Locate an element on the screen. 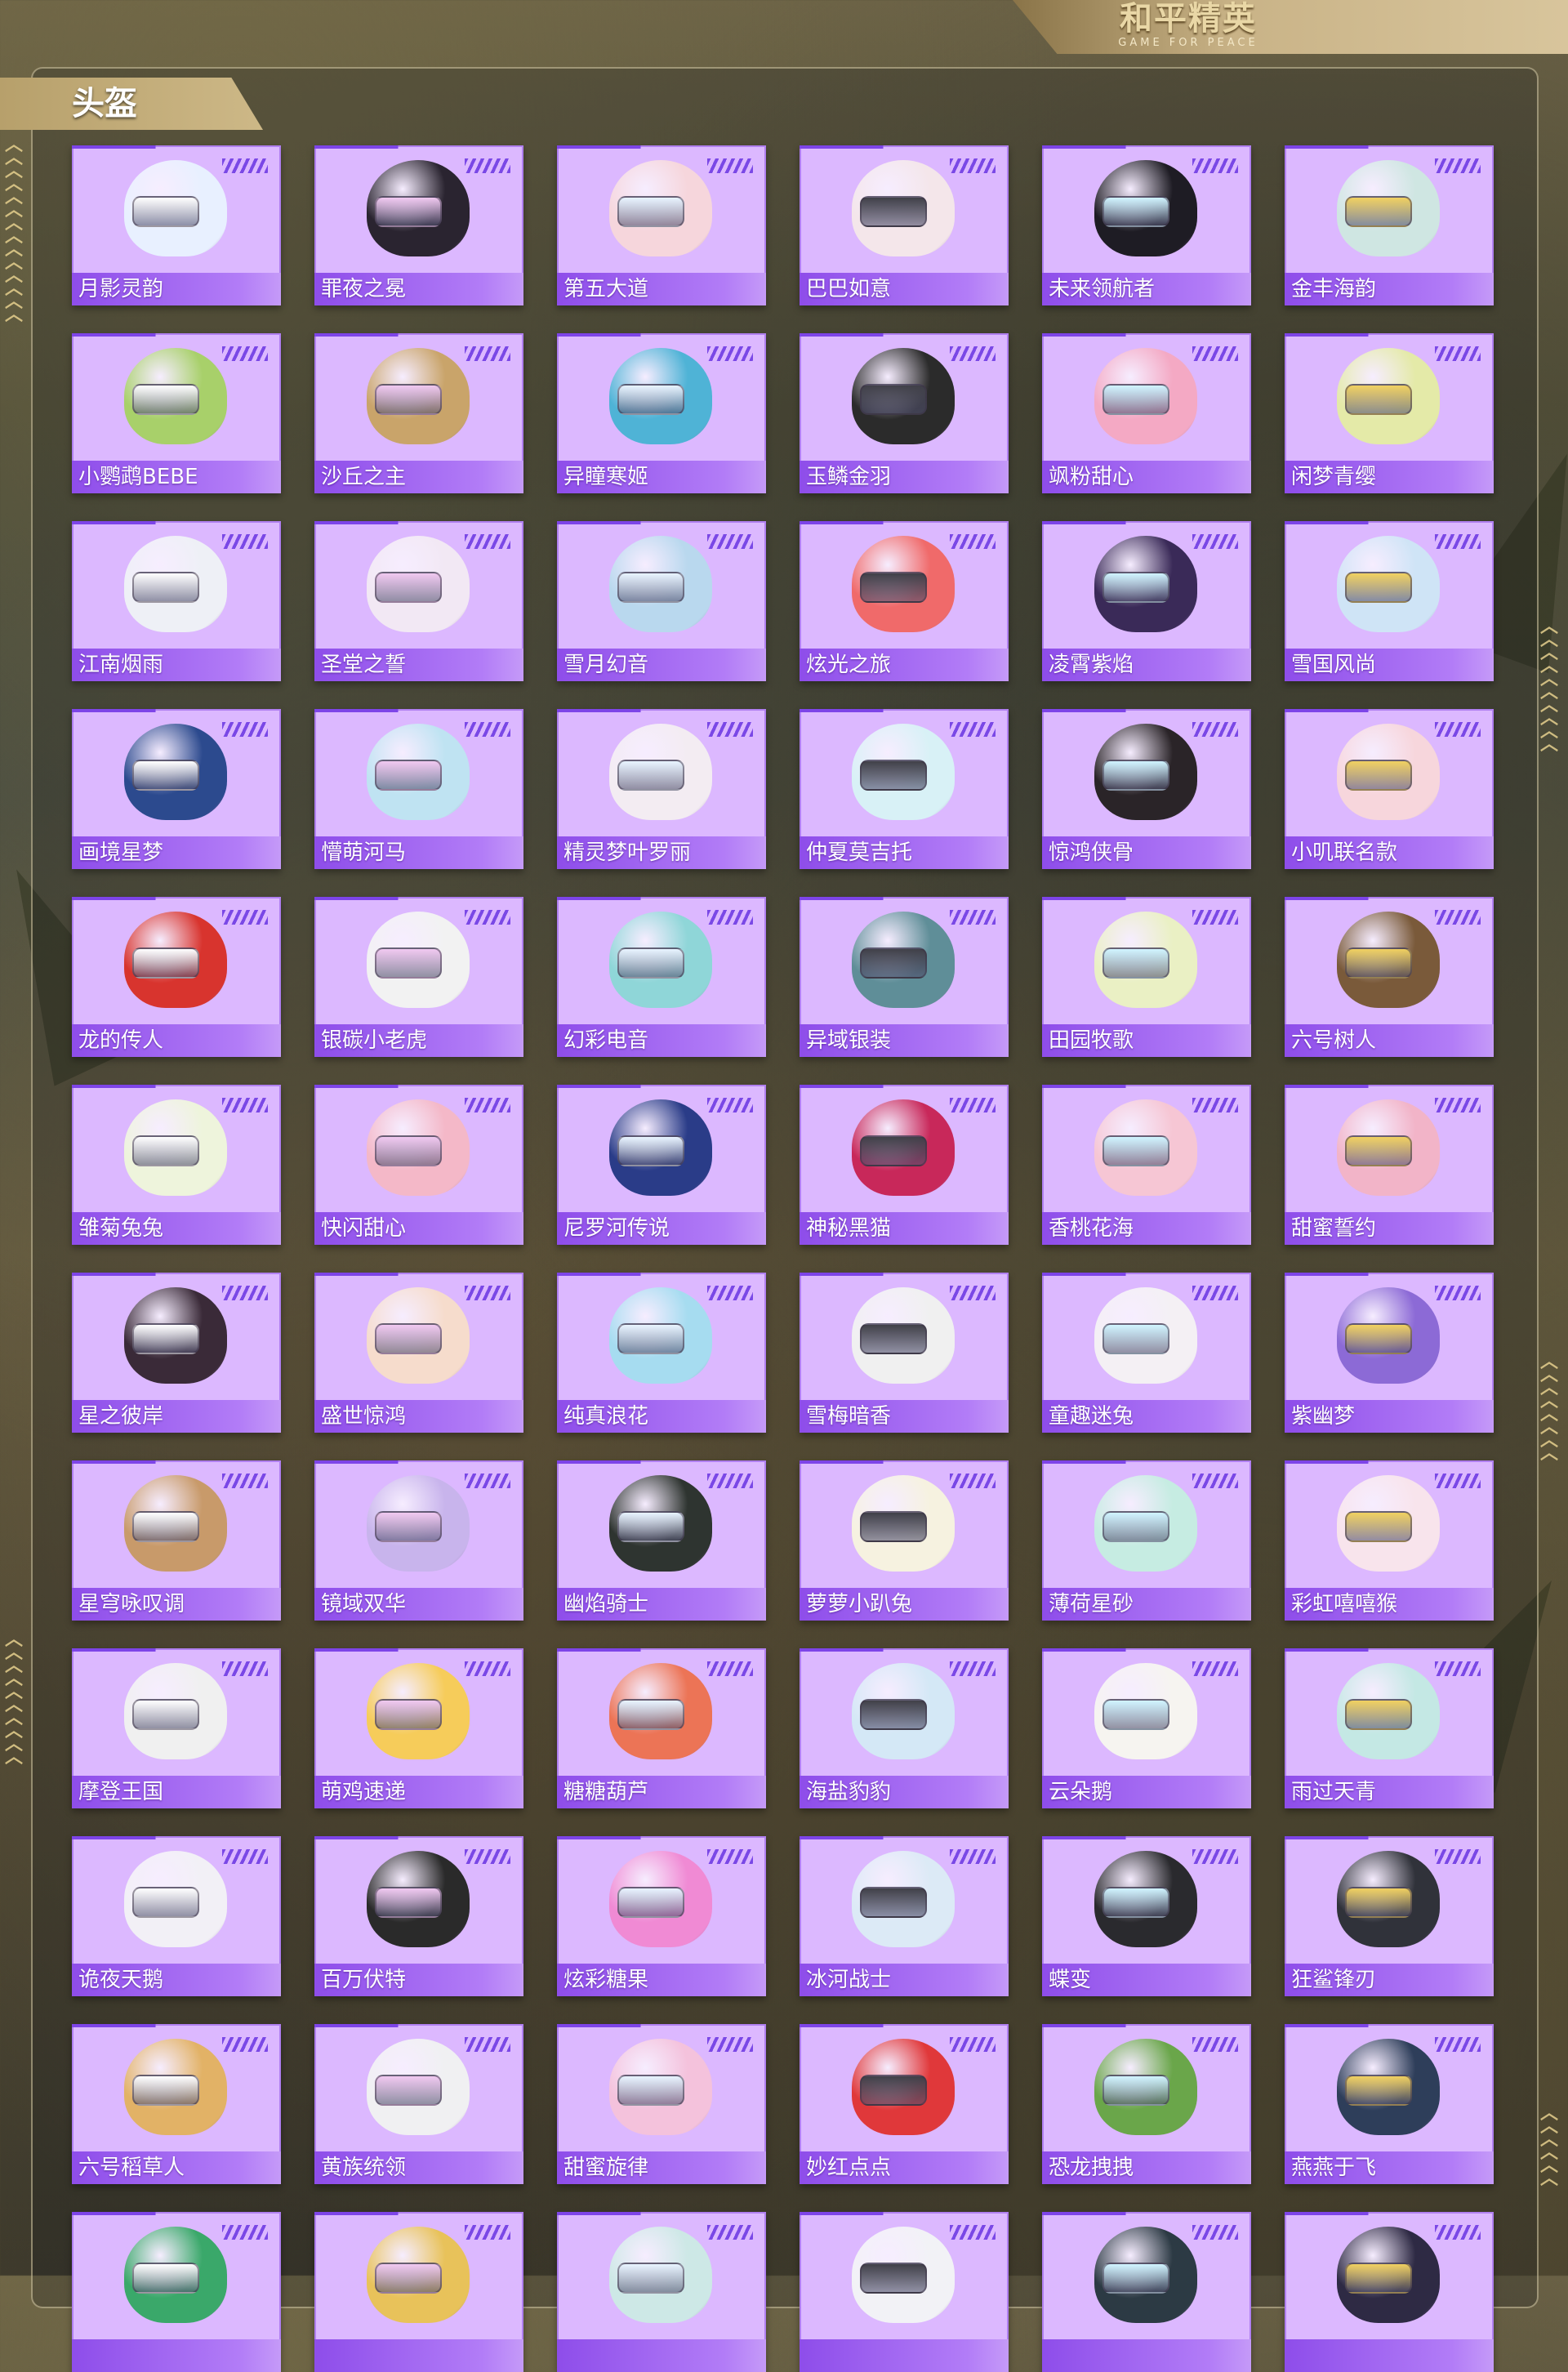 Image resolution: width=1568 pixels, height=2372 pixels. helmet-card: 飒粉甜心 is located at coordinates (1146, 413).